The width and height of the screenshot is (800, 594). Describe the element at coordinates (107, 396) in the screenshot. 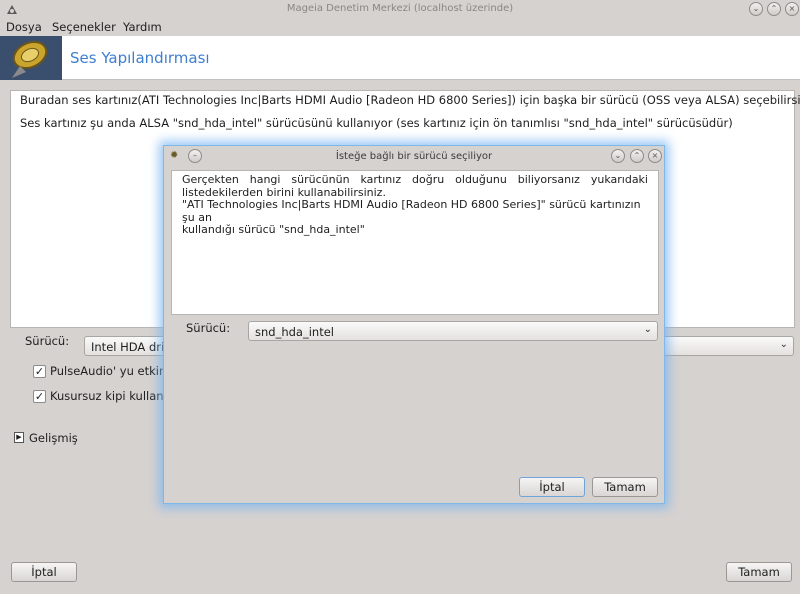

I see `glitchfree-label: Kusursuz kipi kullan` at that location.